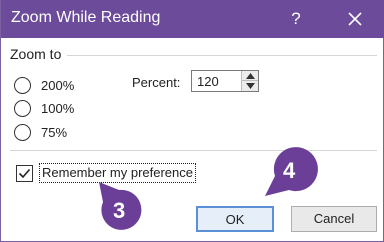 This screenshot has width=384, height=242. What do you see at coordinates (235, 219) in the screenshot?
I see `ok-button: OK` at bounding box center [235, 219].